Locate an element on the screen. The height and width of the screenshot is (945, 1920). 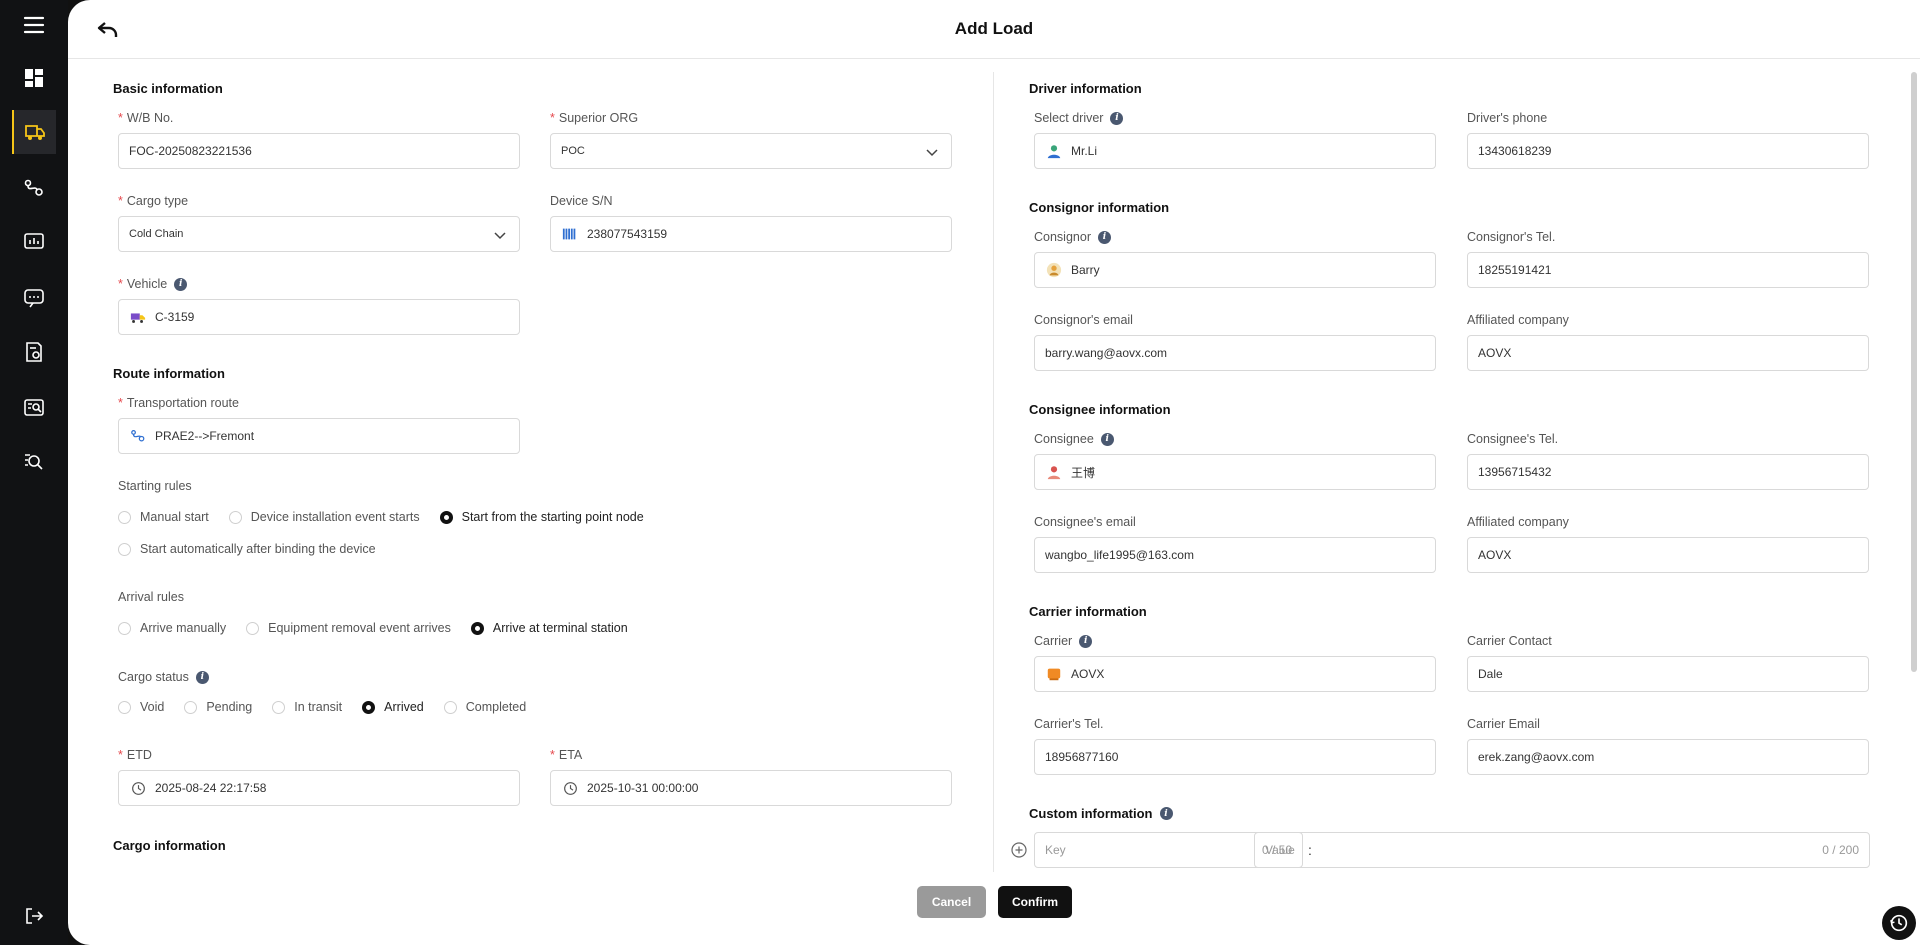
consignor-company-field: AOVX is located at coordinates (1668, 353).